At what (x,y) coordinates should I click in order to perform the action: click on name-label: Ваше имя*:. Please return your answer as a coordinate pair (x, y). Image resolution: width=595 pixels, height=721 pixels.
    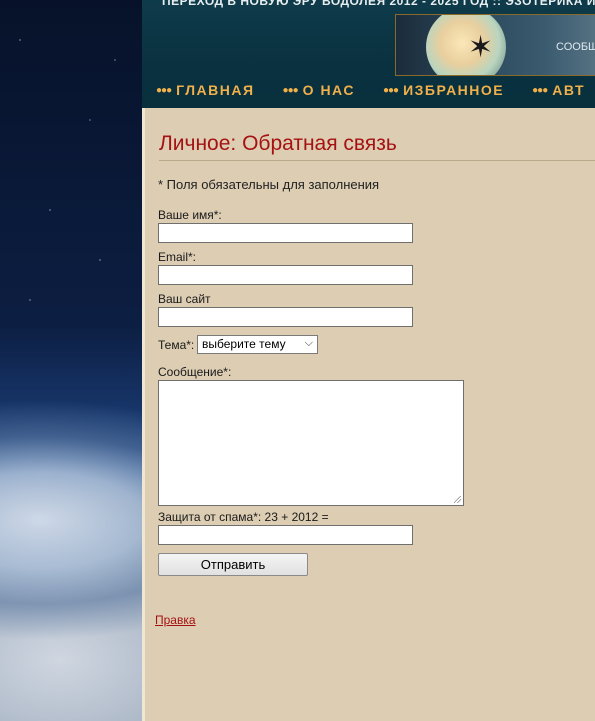
    Looking at the image, I should click on (190, 215).